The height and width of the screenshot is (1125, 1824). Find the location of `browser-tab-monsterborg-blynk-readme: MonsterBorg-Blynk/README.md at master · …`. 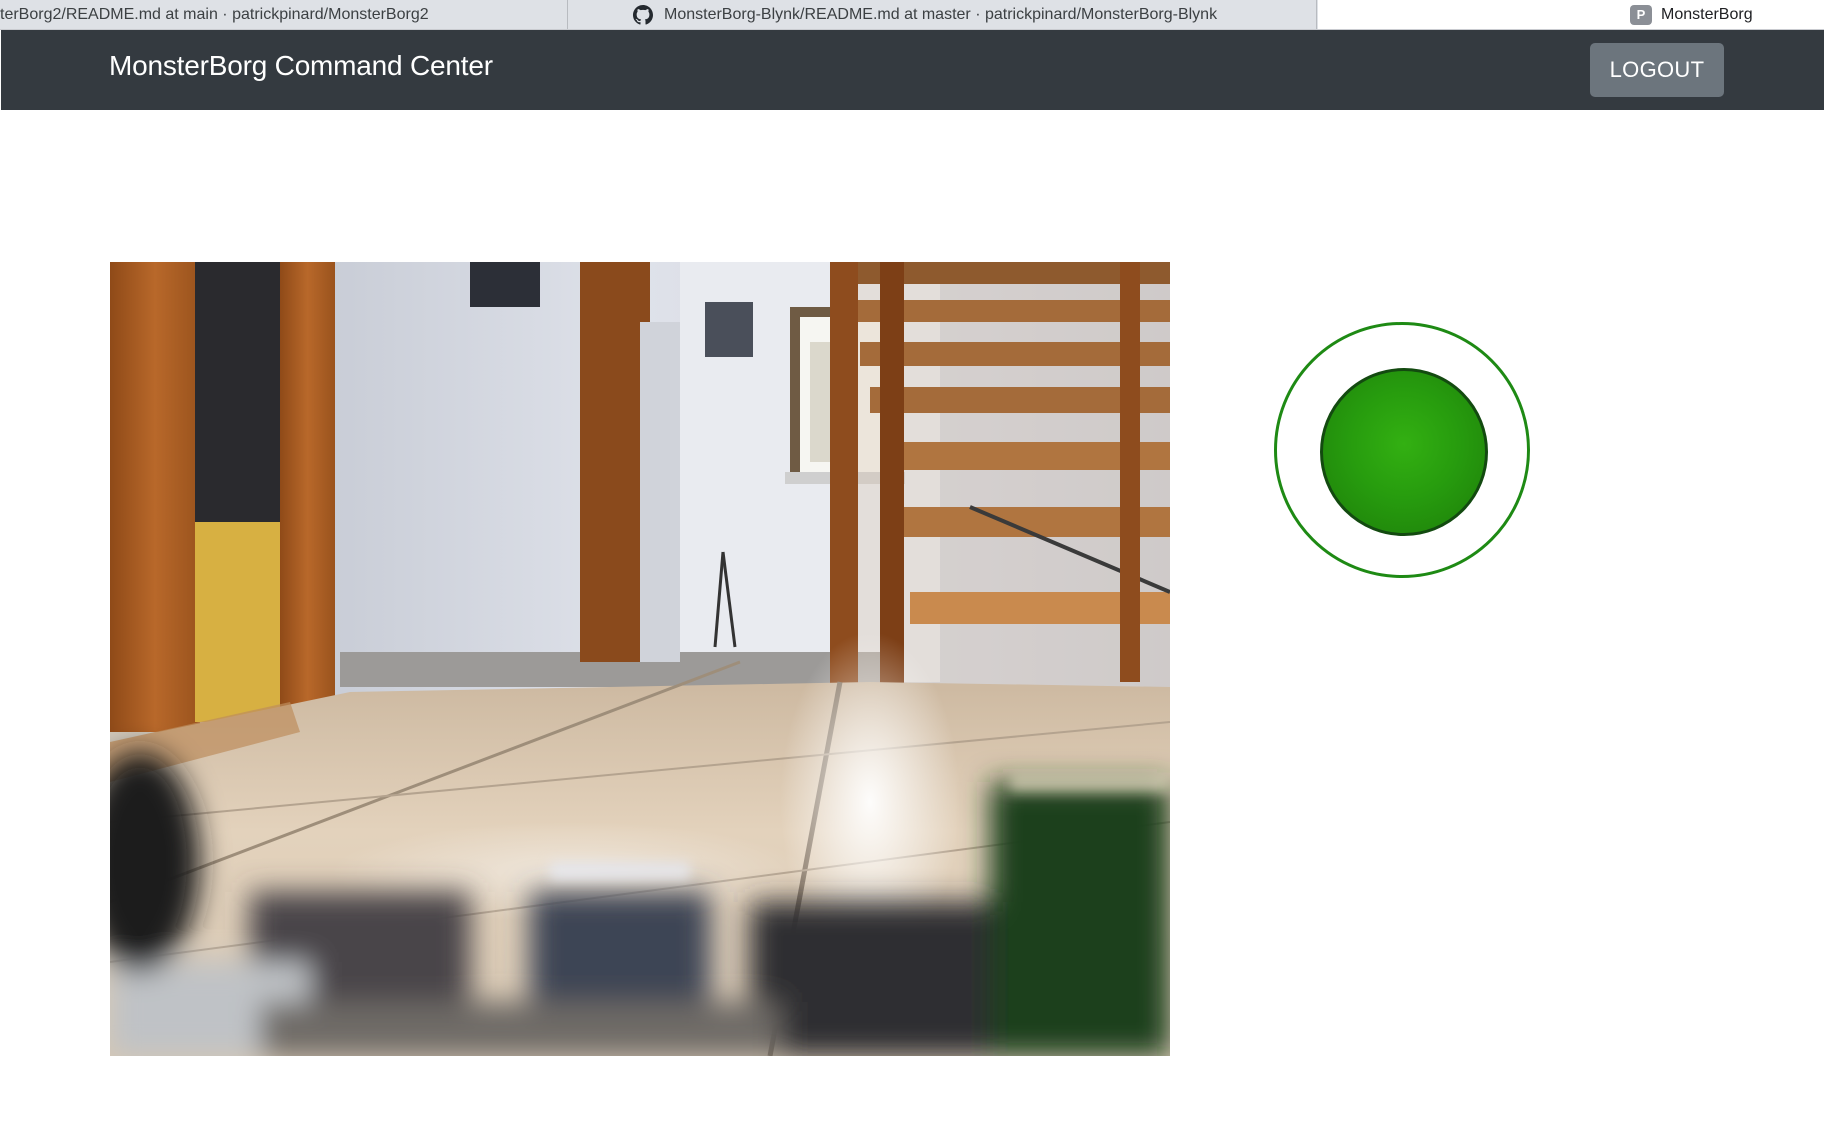

browser-tab-monsterborg-blynk-readme: MonsterBorg-Blynk/README.md at master · … is located at coordinates (942, 14).